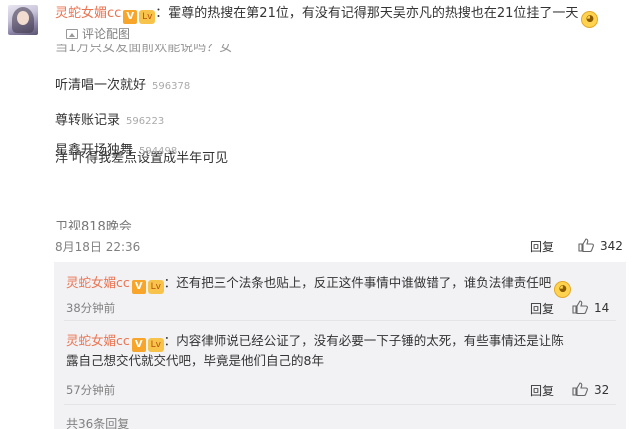 This screenshot has width=640, height=429. Describe the element at coordinates (106, 34) in the screenshot. I see `comment-image-label: 评论配图` at that location.